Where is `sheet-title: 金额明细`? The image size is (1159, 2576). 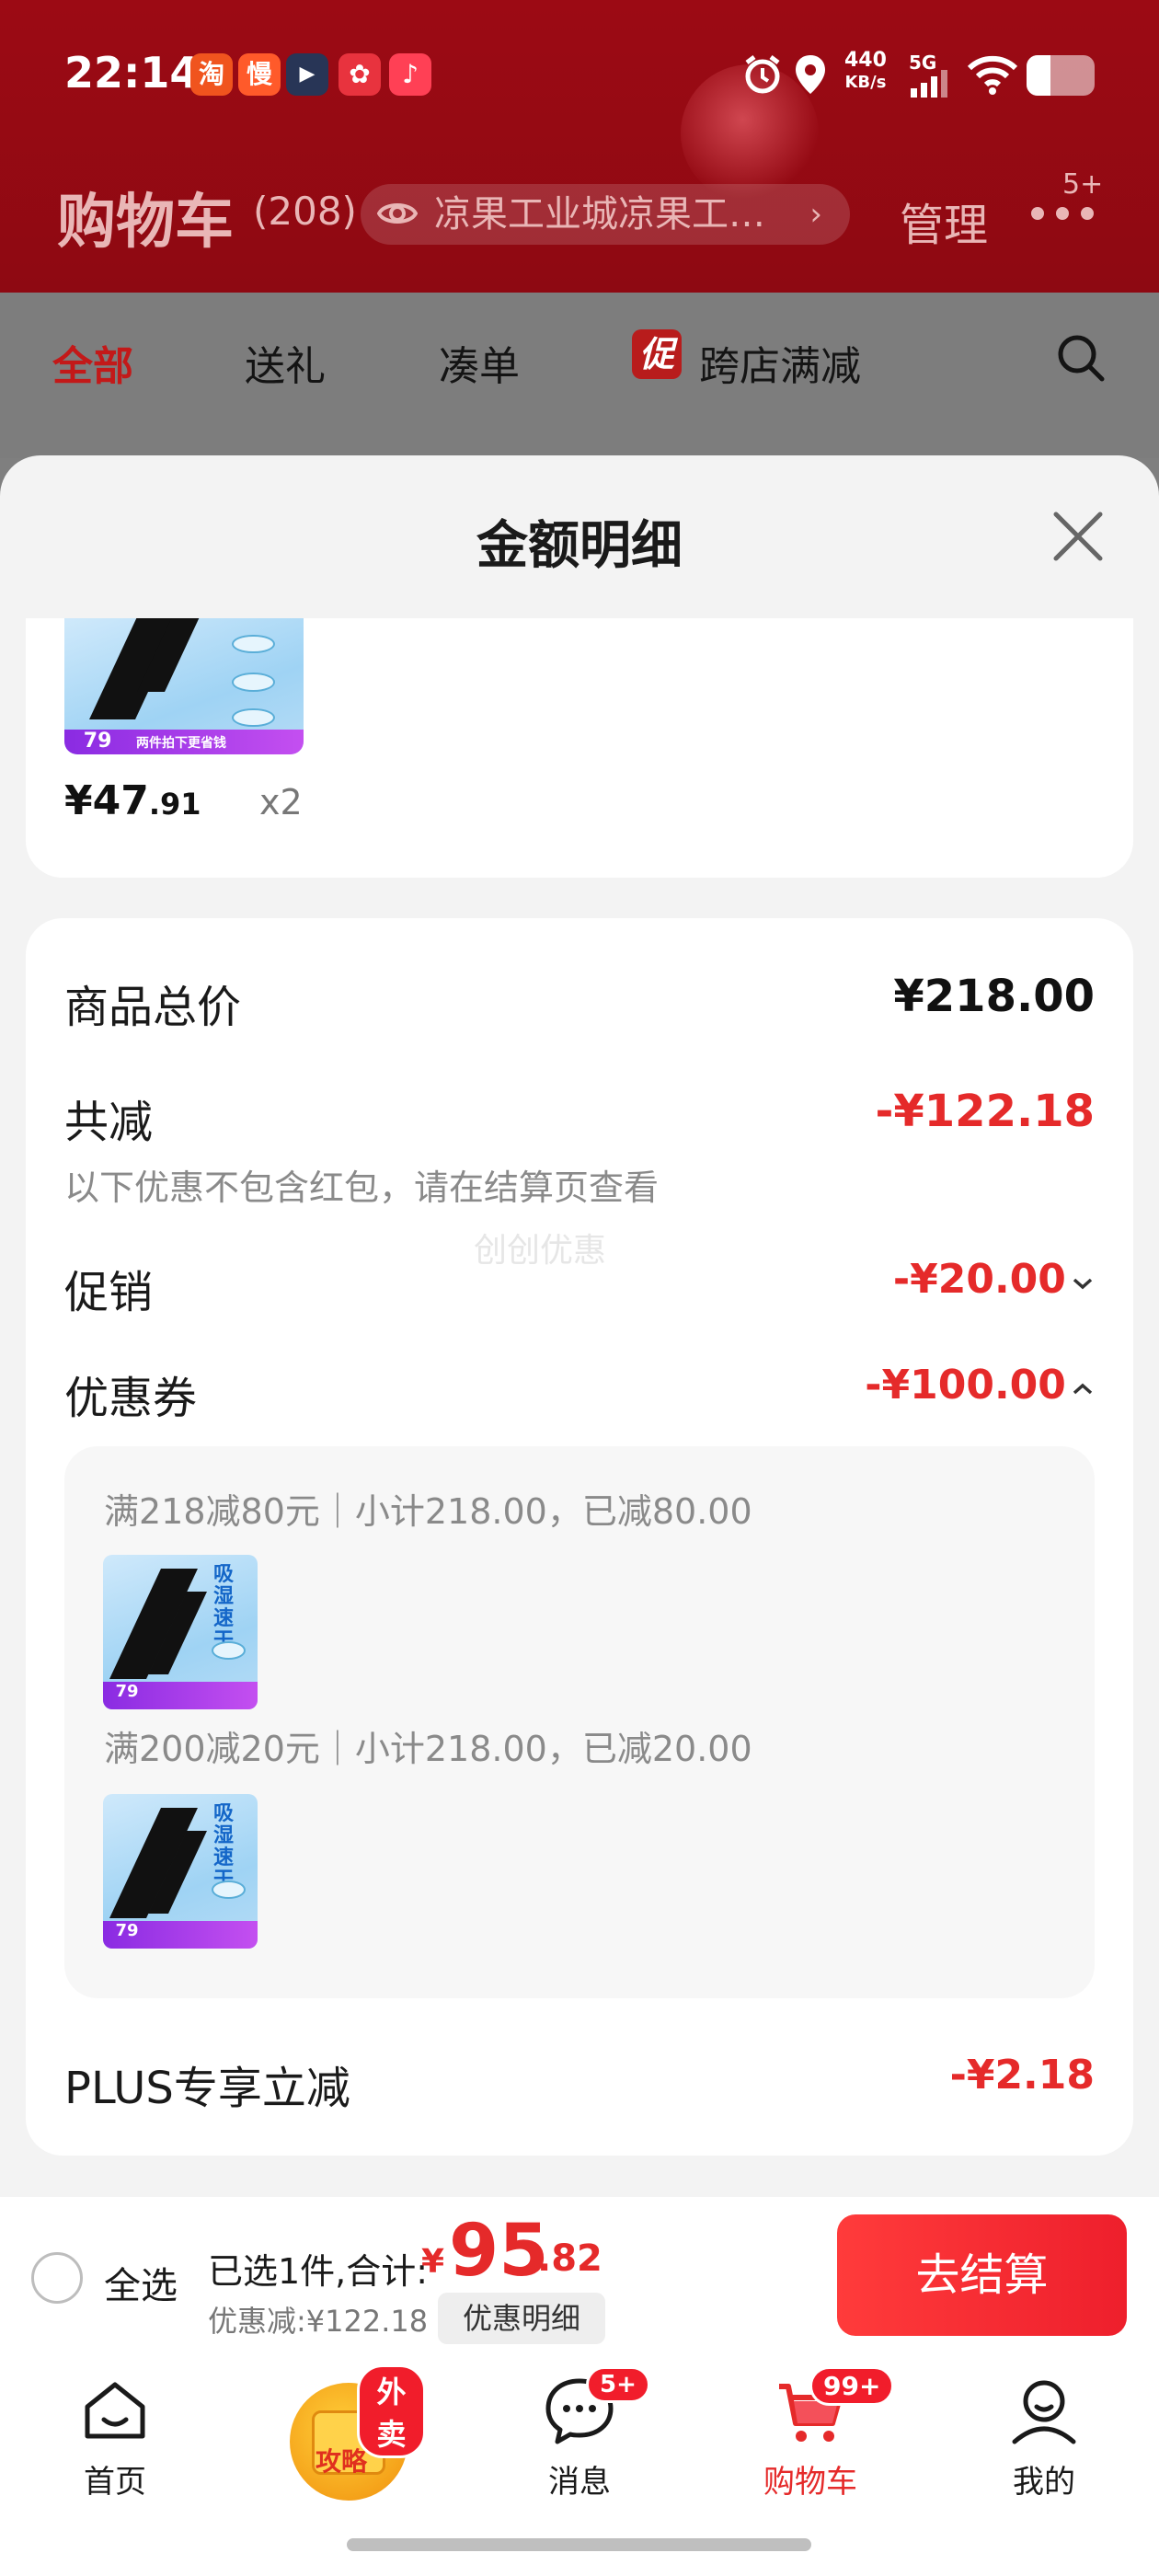 sheet-title: 金额明细 is located at coordinates (579, 546).